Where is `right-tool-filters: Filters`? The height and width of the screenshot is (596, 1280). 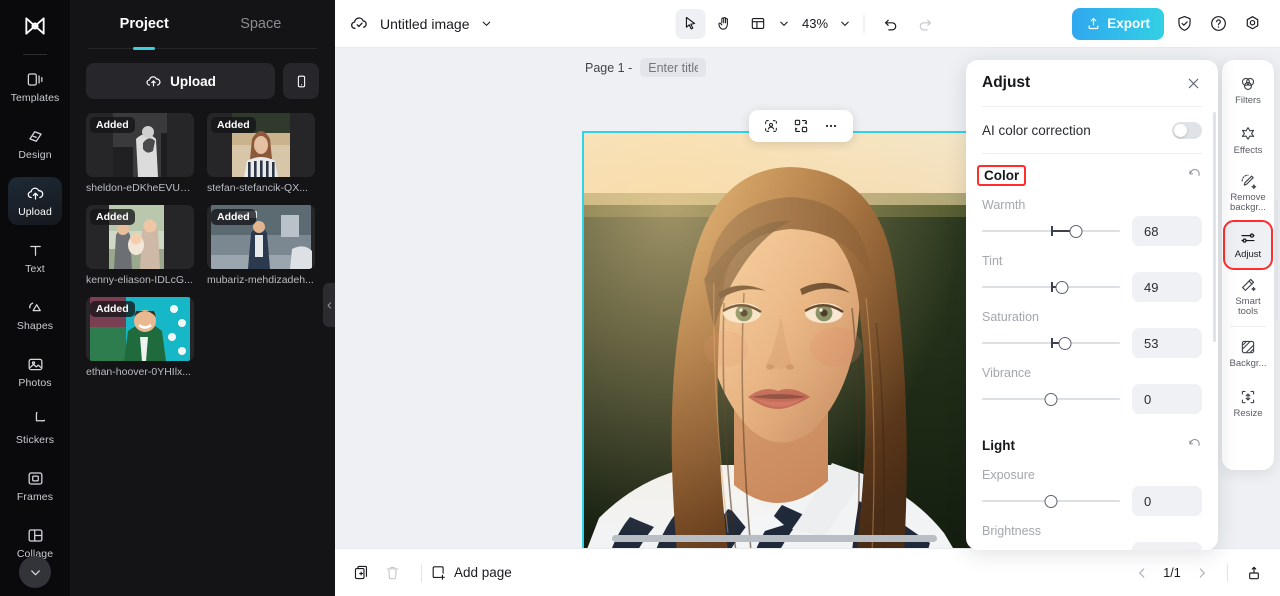
right-tool-filters: Filters is located at coordinates (1248, 91).